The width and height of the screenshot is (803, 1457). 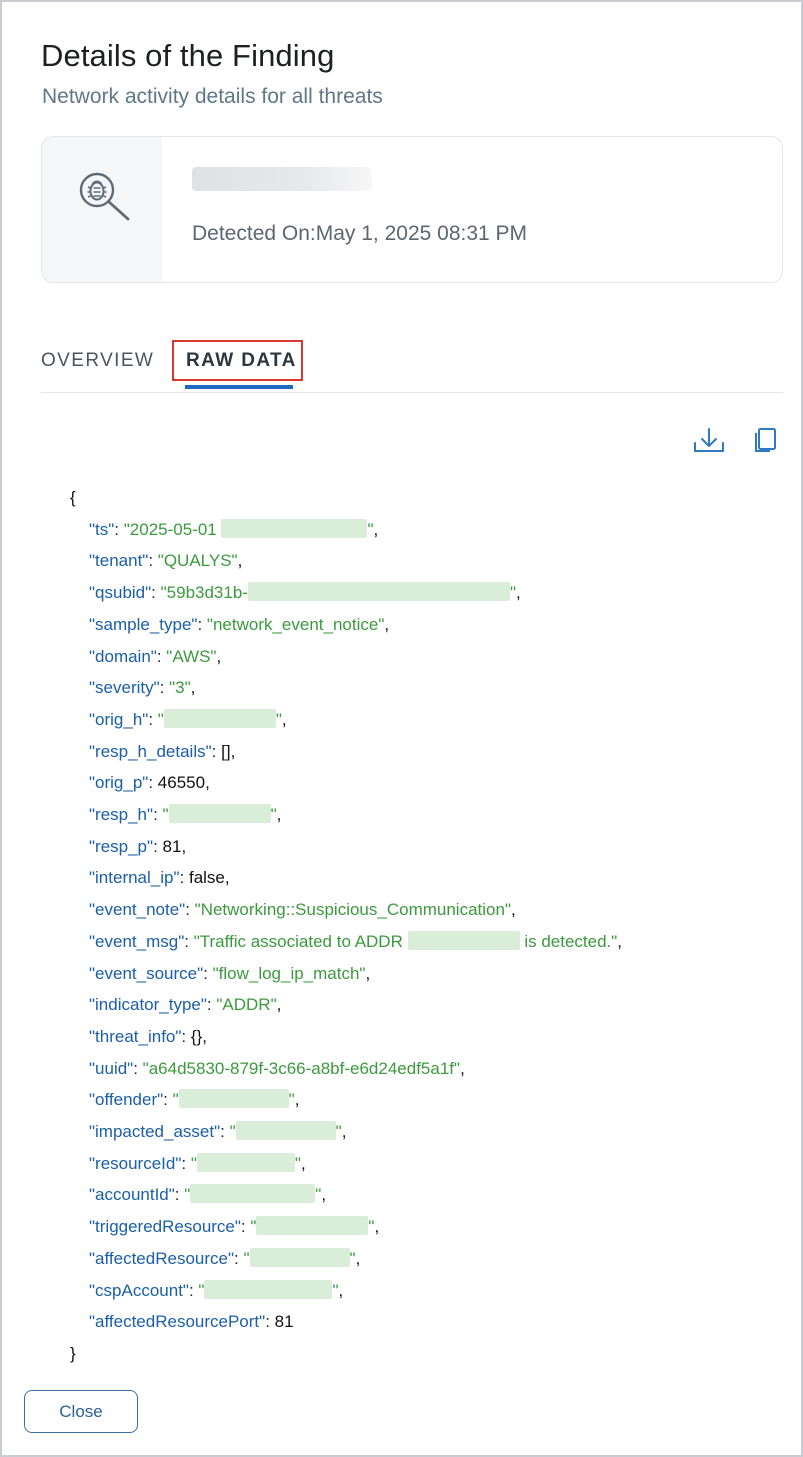 I want to click on json-key: "threat_info", so click(x=135, y=1036).